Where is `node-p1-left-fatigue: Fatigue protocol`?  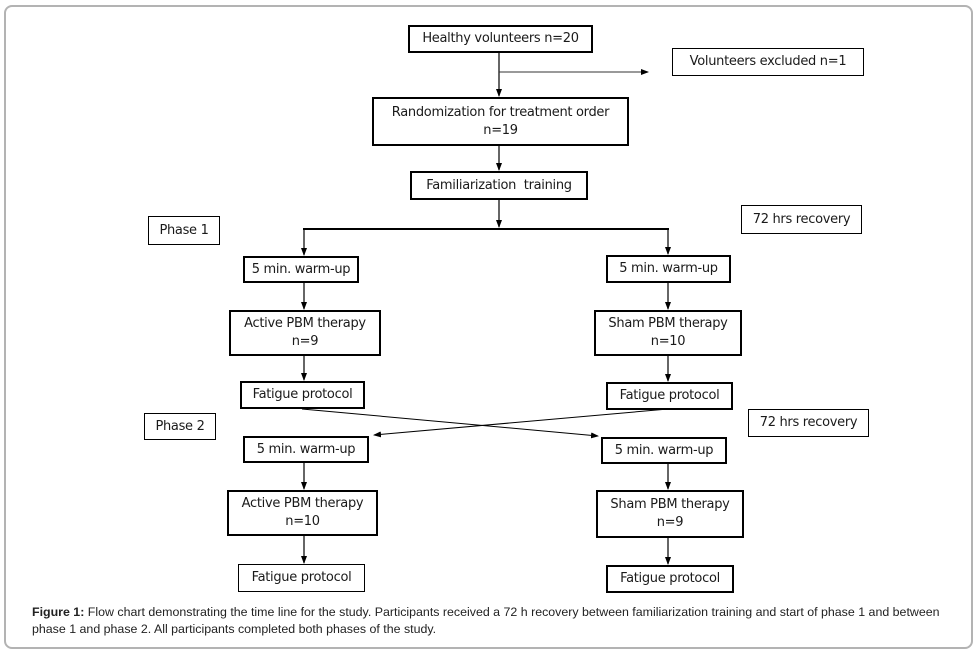 node-p1-left-fatigue: Fatigue protocol is located at coordinates (302, 395).